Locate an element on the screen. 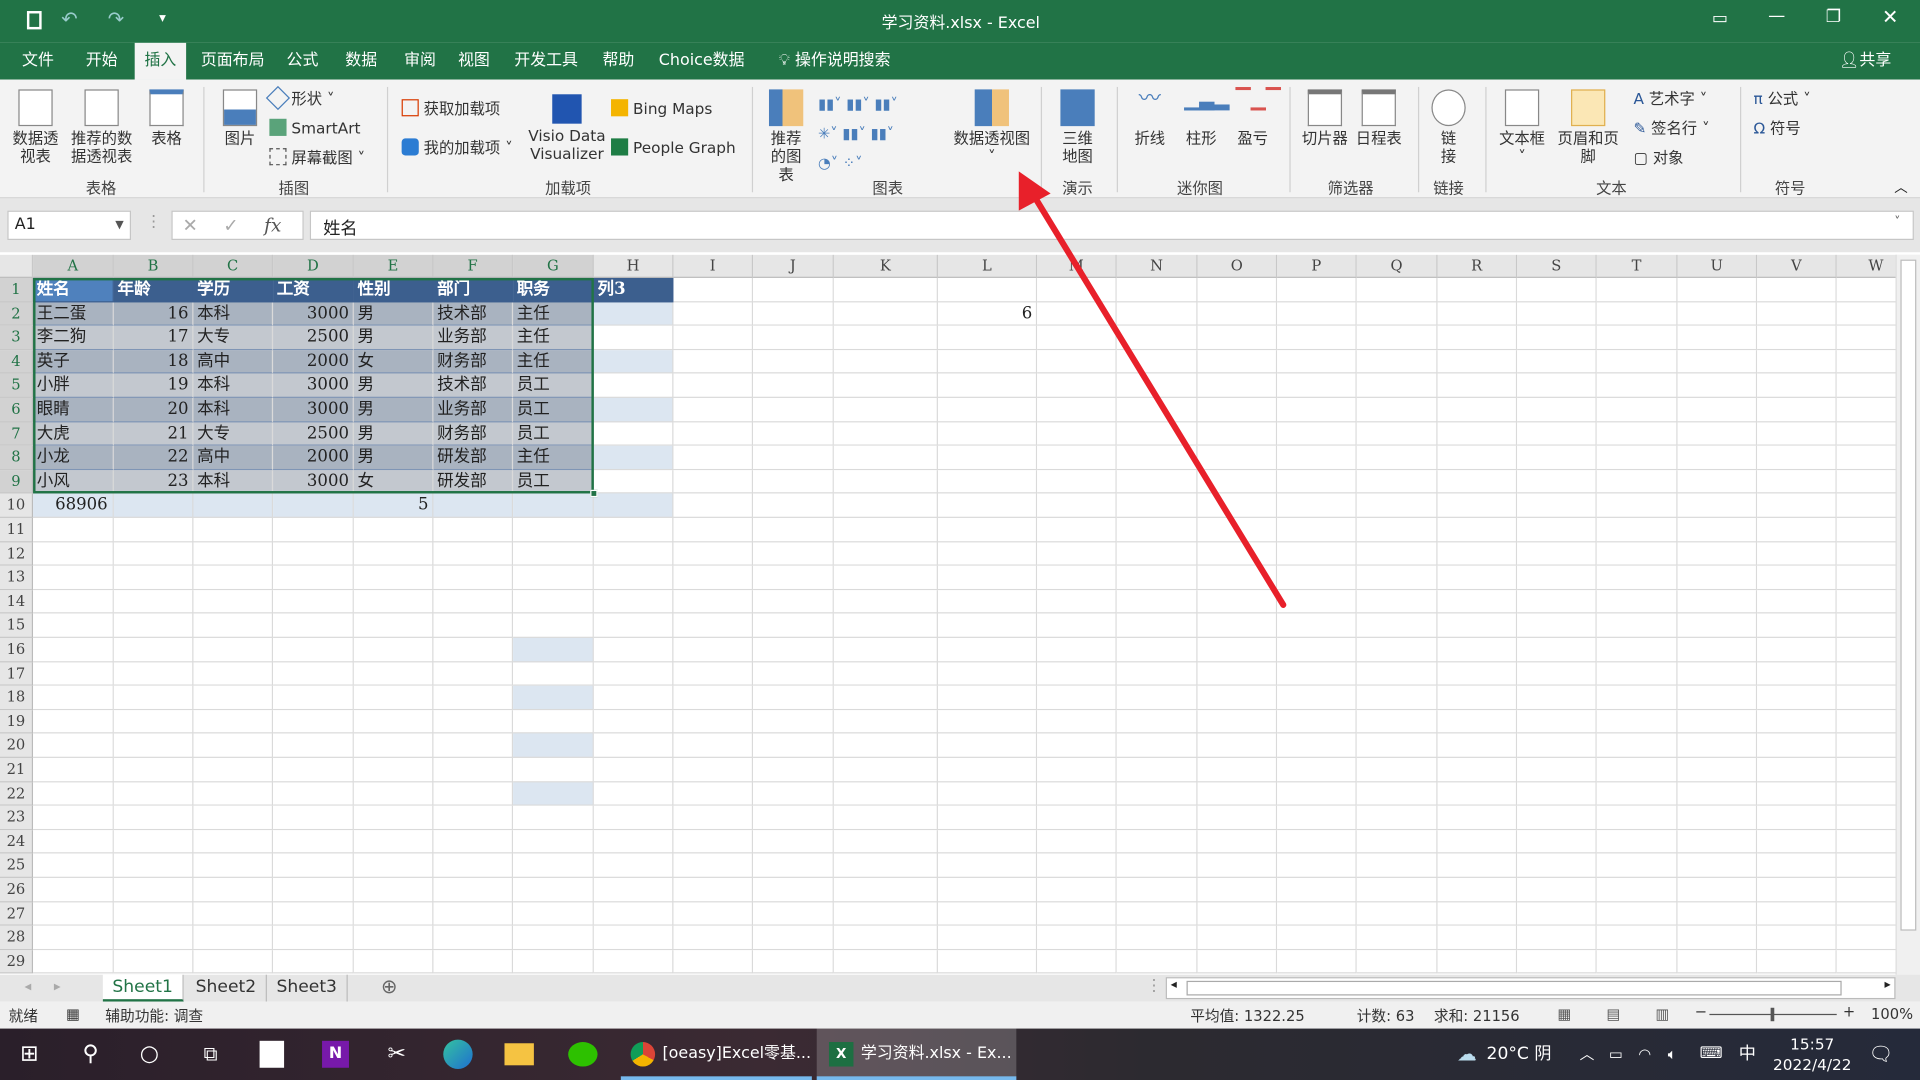 The image size is (1920, 1080). zoom-out-icon: − is located at coordinates (1701, 1011).